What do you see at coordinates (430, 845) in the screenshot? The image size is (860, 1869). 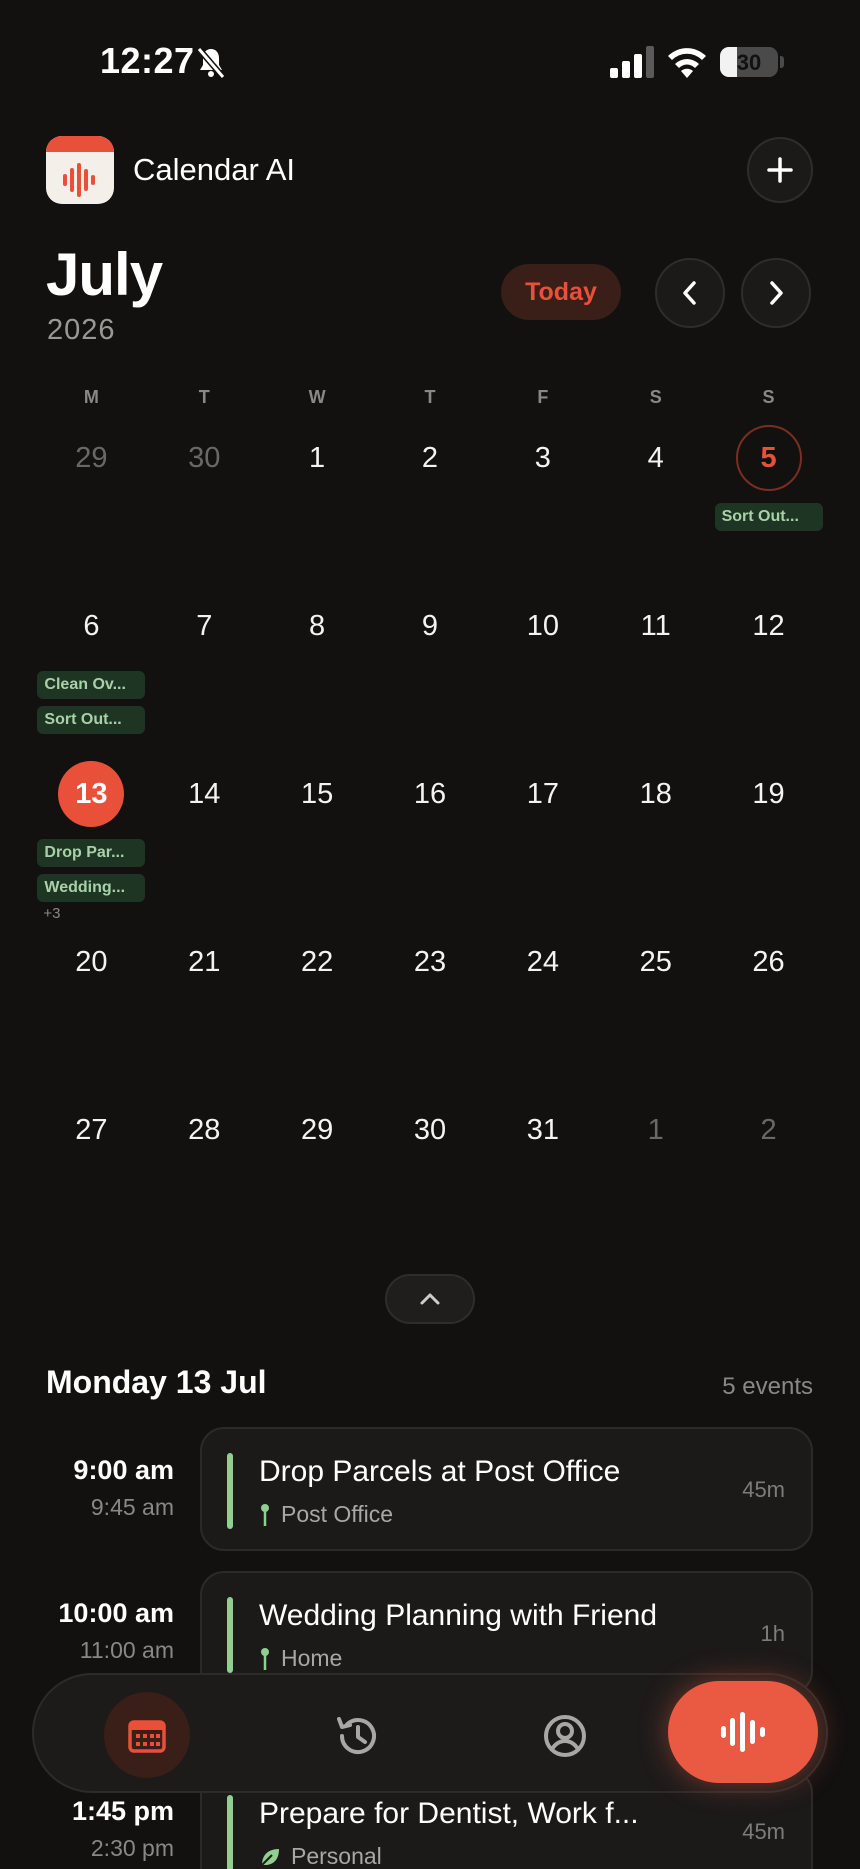 I see `calendar-day-cell: 16` at bounding box center [430, 845].